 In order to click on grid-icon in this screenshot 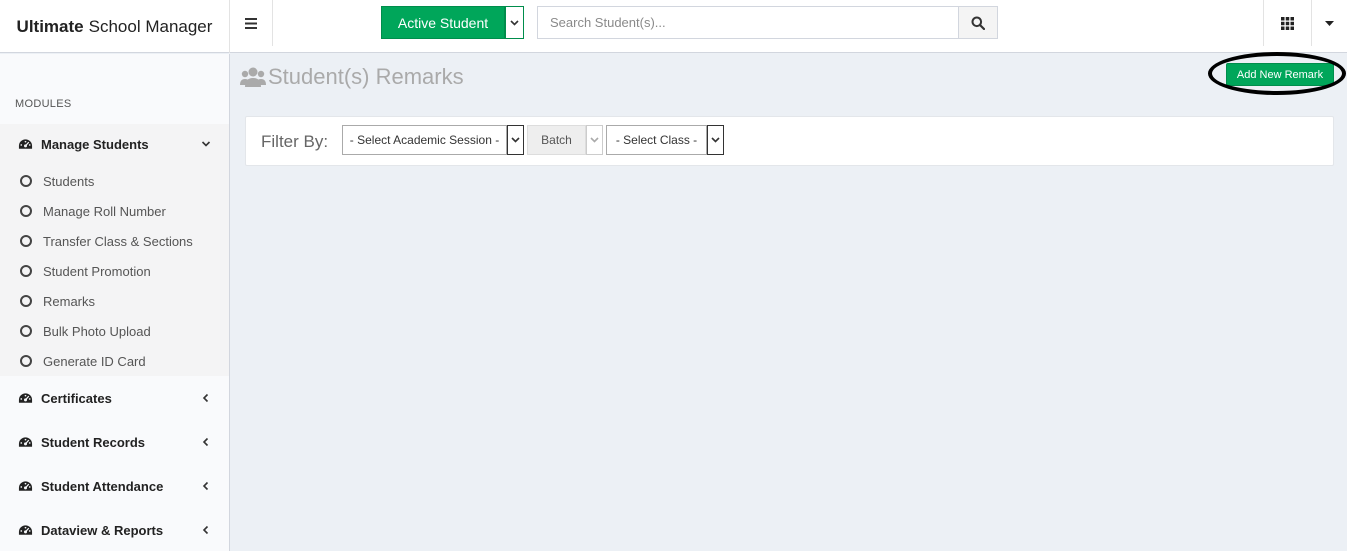, I will do `click(1287, 23)`.